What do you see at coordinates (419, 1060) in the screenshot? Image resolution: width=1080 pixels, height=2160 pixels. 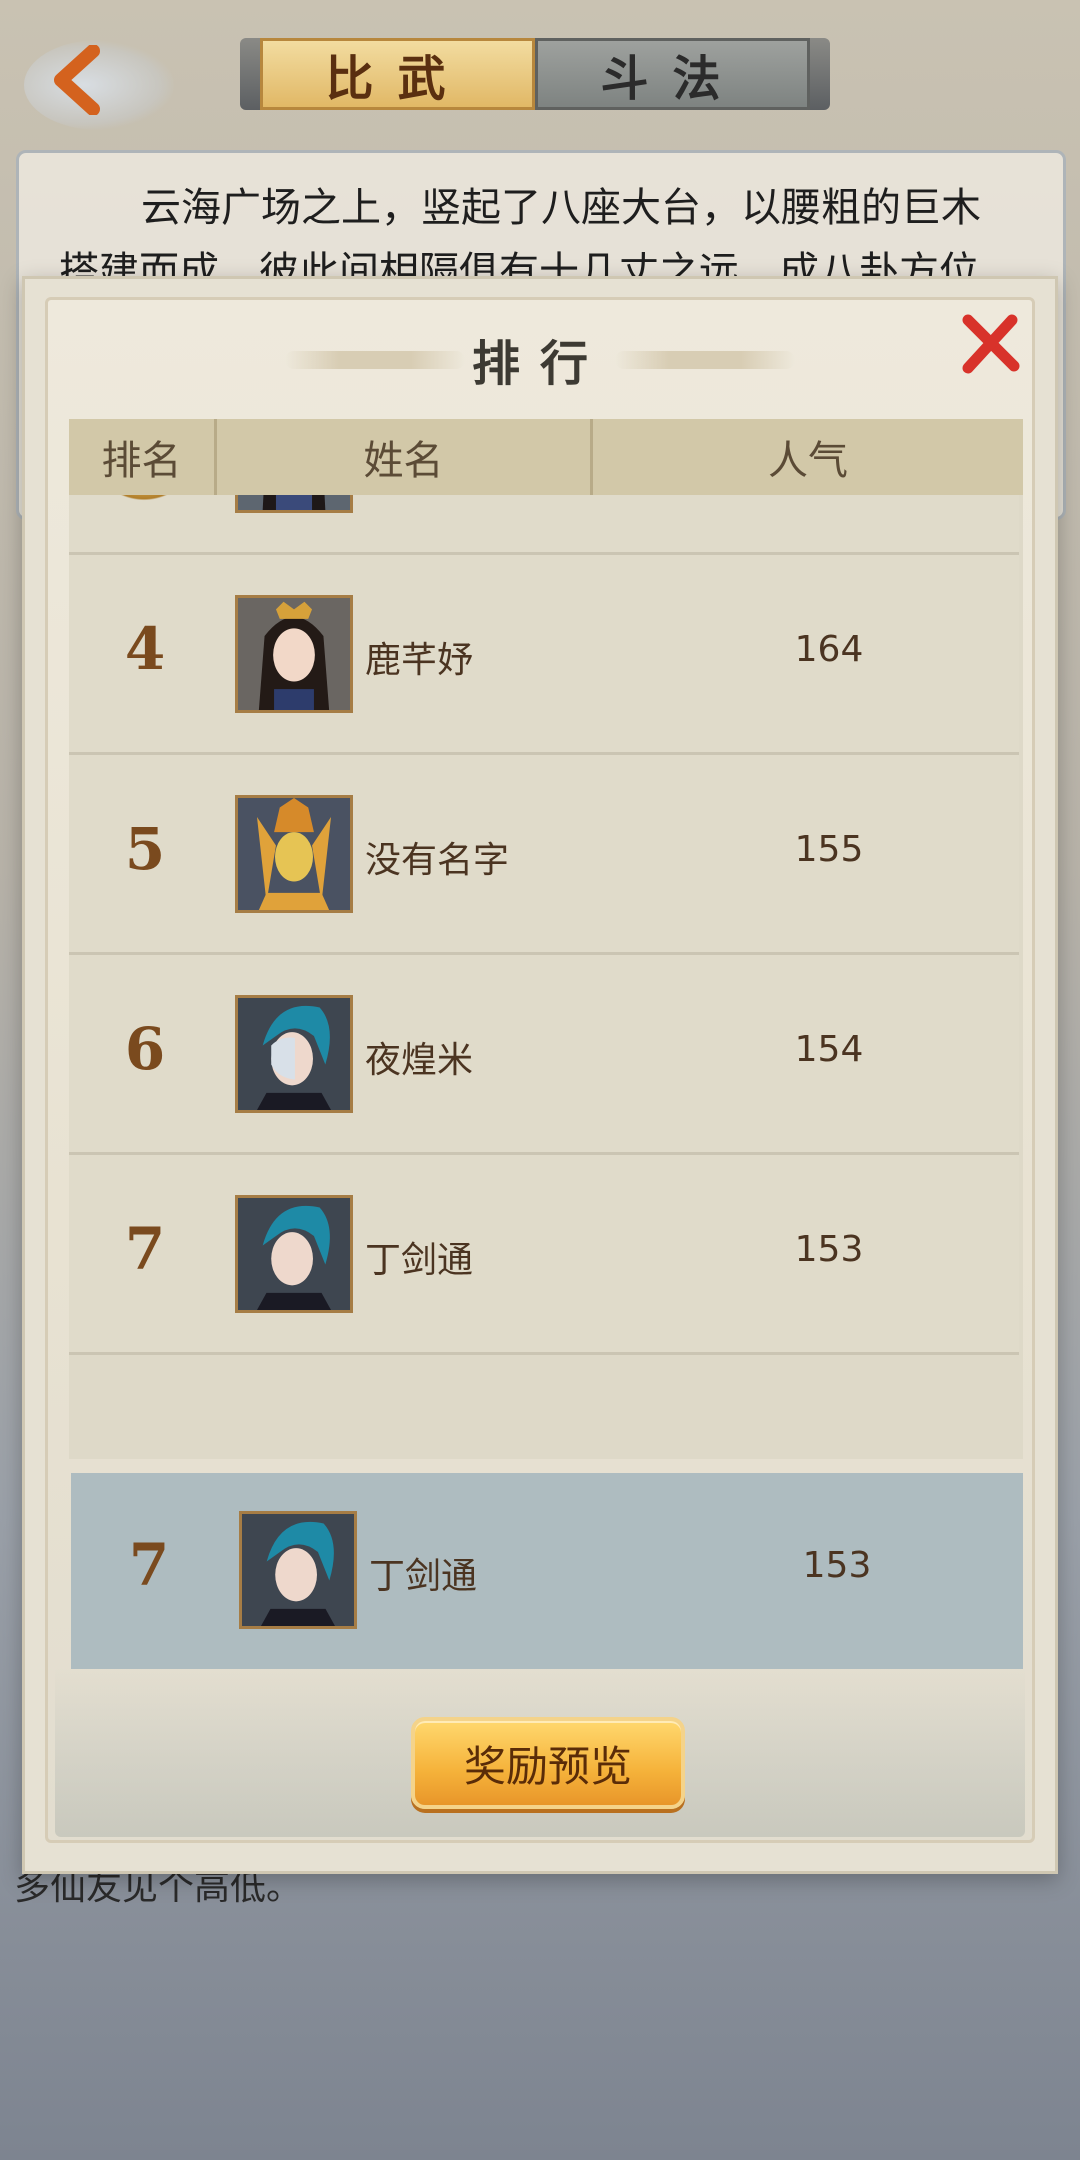 I see `player-name: 夜煌米` at bounding box center [419, 1060].